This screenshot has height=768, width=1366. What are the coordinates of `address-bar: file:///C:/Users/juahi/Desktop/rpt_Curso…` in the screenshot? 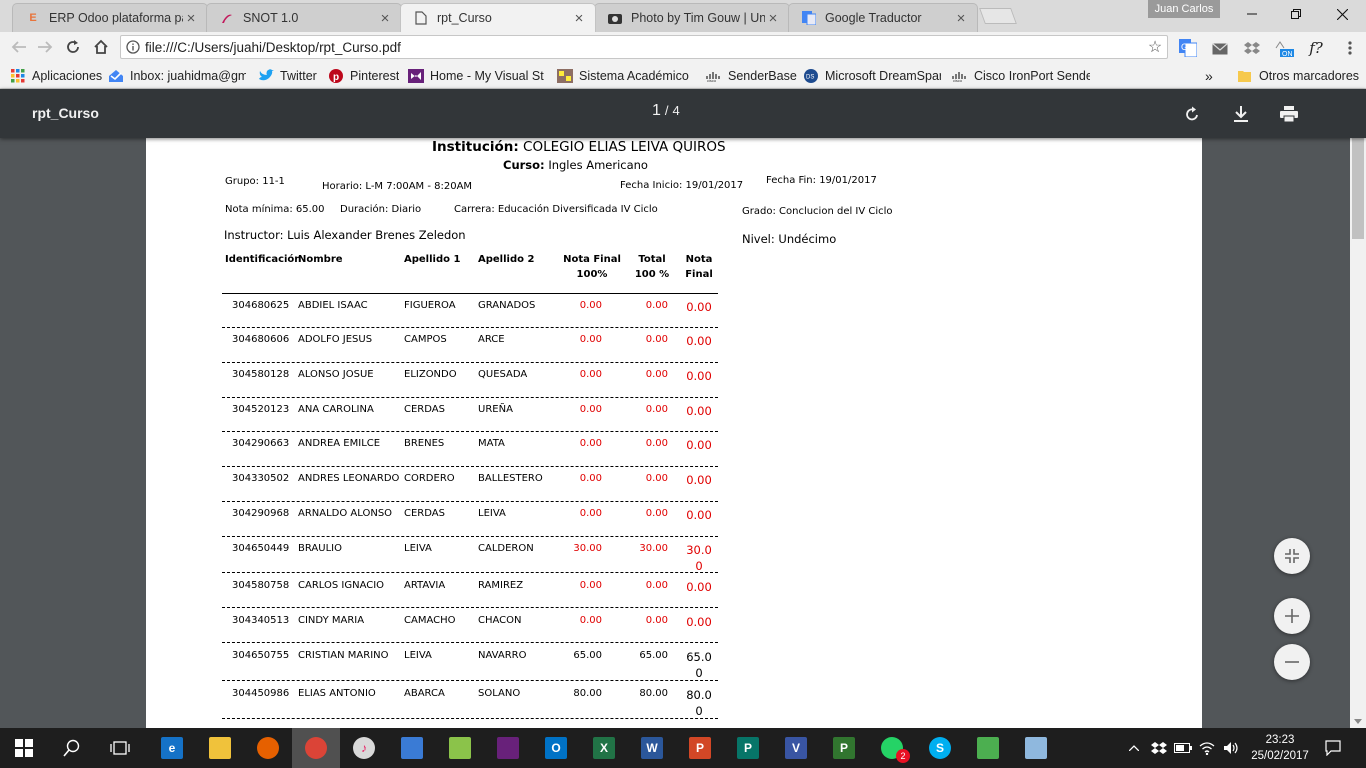 It's located at (644, 47).